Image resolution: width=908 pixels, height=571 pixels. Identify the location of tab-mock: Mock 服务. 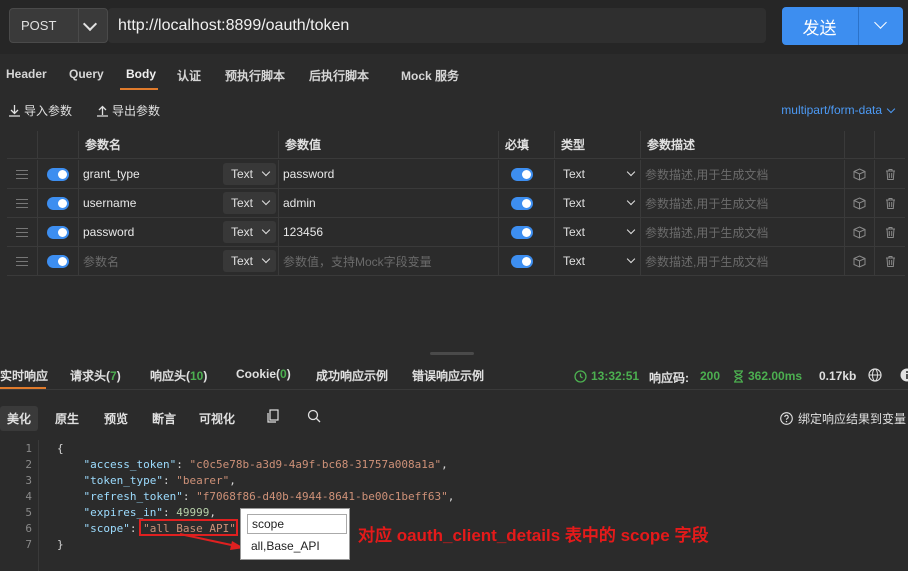
(430, 75).